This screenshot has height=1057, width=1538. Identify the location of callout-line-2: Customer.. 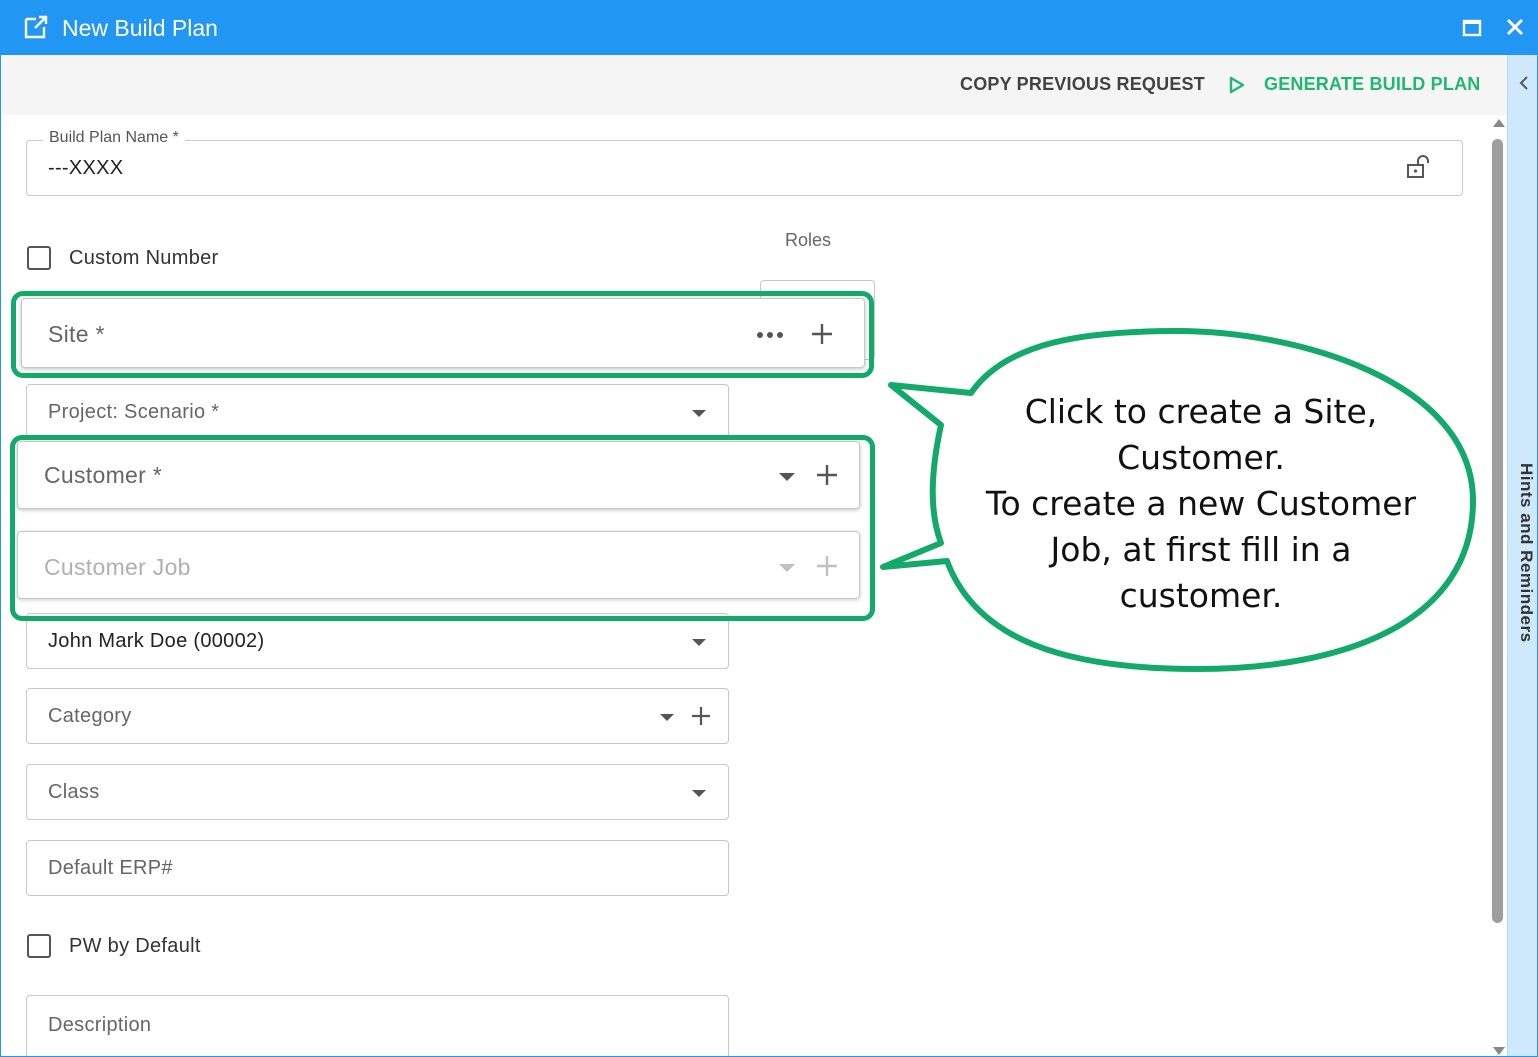
(1201, 457).